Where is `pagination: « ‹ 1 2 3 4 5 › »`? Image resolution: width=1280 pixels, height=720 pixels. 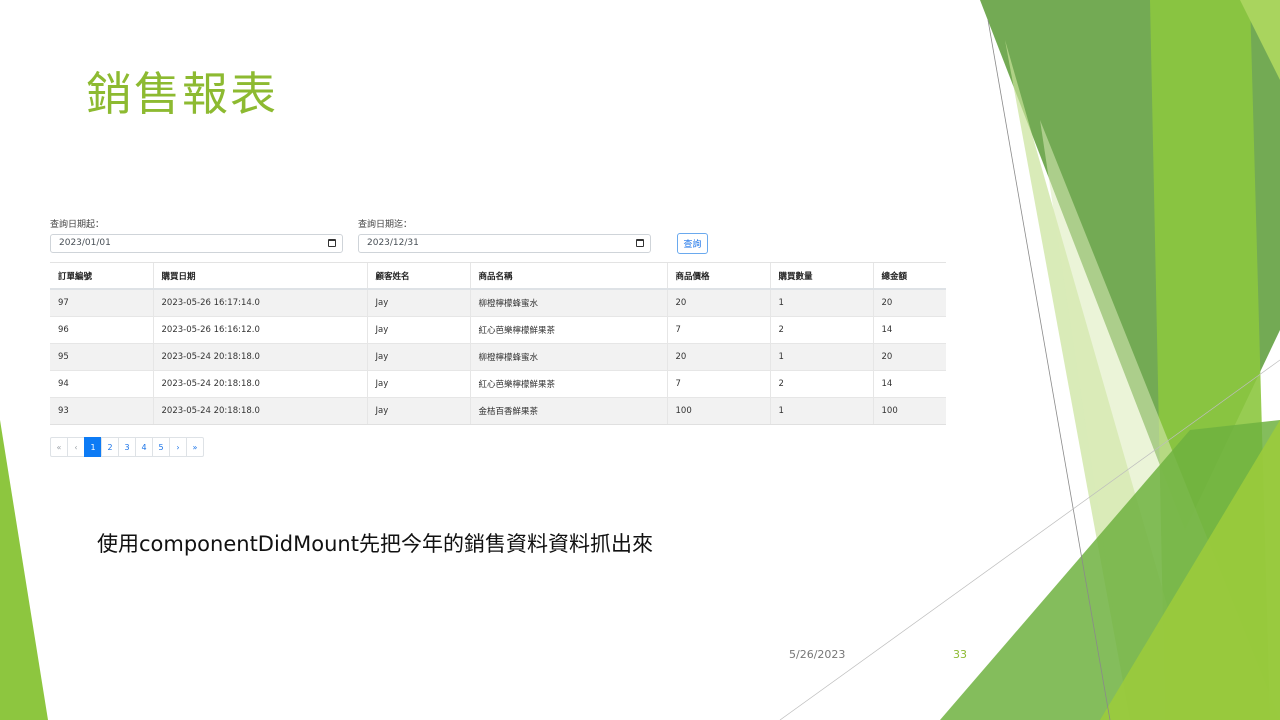 pagination: « ‹ 1 2 3 4 5 › » is located at coordinates (127, 447).